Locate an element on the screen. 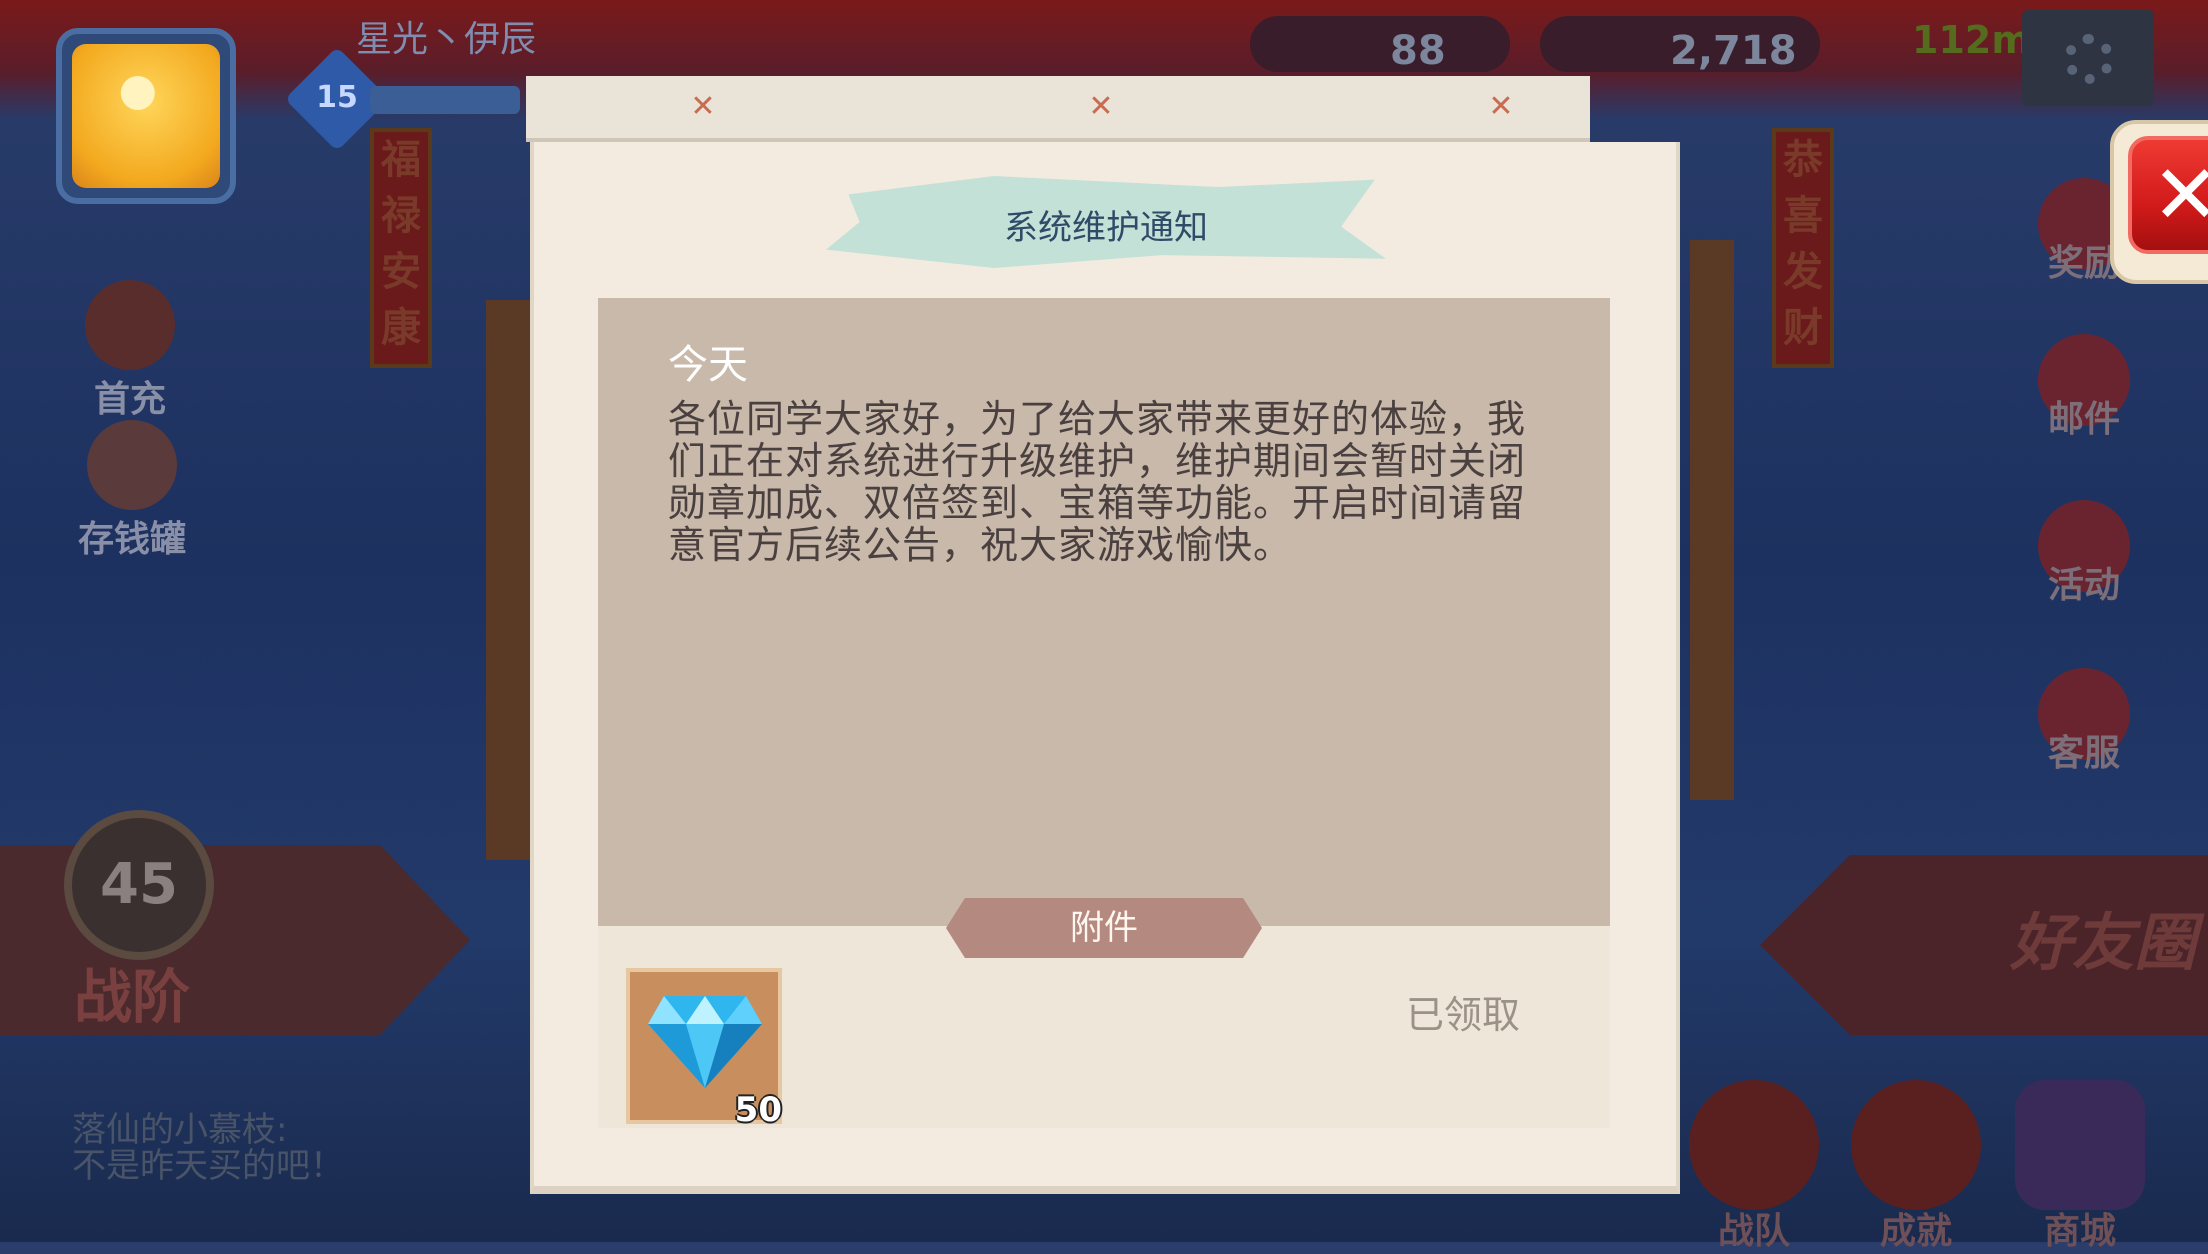  first-recharge-label: 首充 is located at coordinates (129, 399).